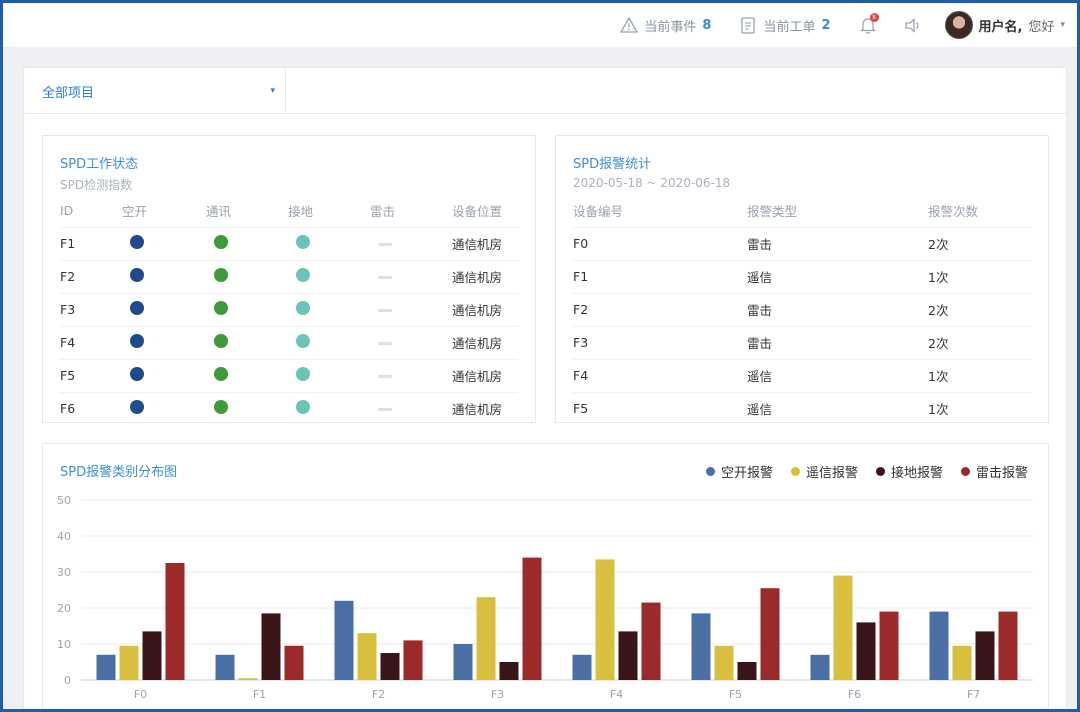 Image resolution: width=1080 pixels, height=712 pixels. What do you see at coordinates (979, 408) in the screenshot?
I see `alarm-count: 1次` at bounding box center [979, 408].